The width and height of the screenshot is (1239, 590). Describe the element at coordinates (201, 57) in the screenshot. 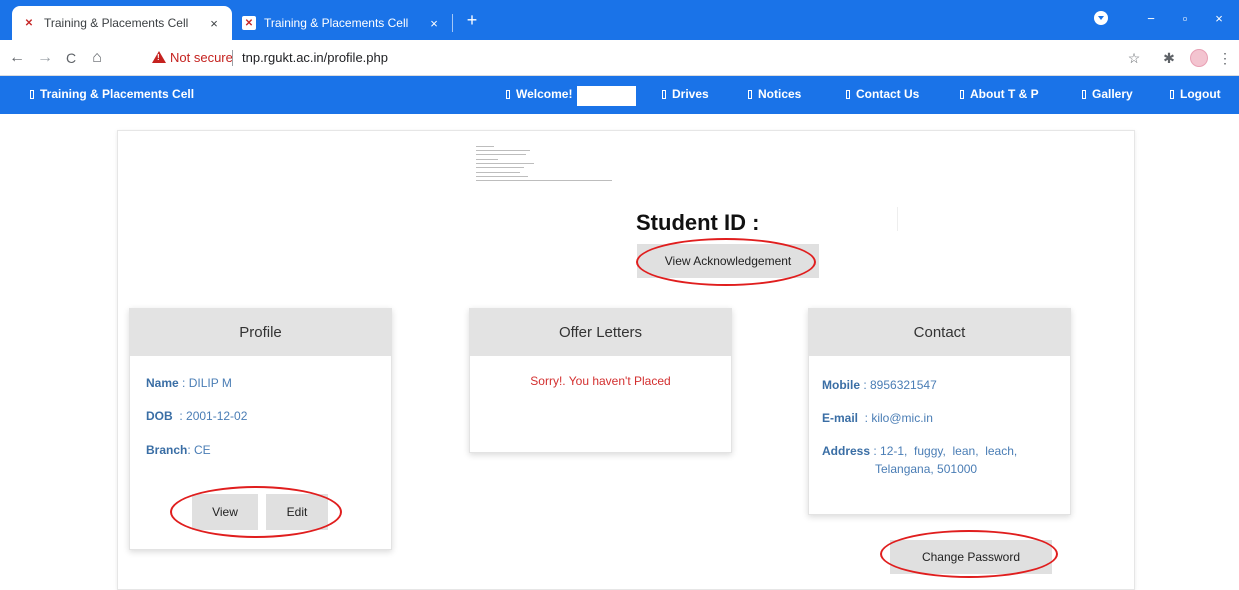

I see `not-secure-label: Not secure` at that location.